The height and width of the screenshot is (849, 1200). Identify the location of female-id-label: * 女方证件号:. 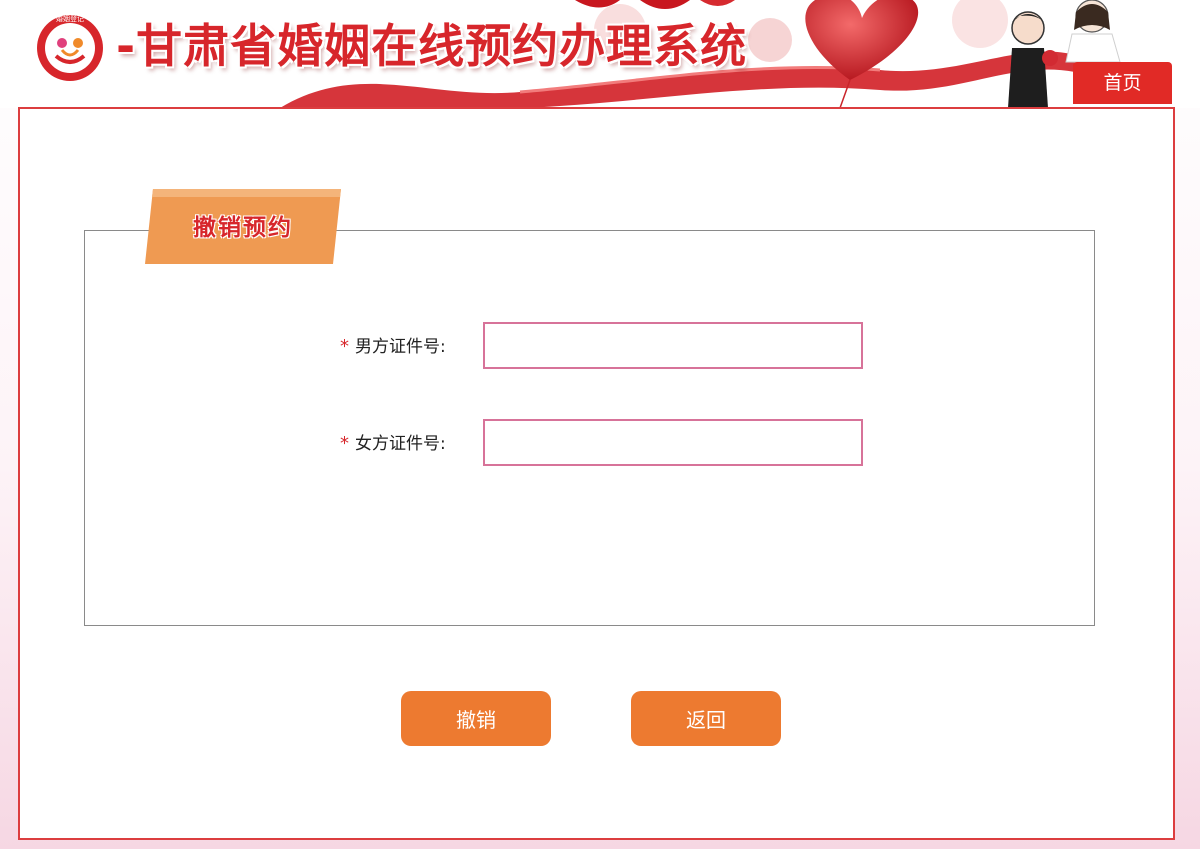
(407, 444).